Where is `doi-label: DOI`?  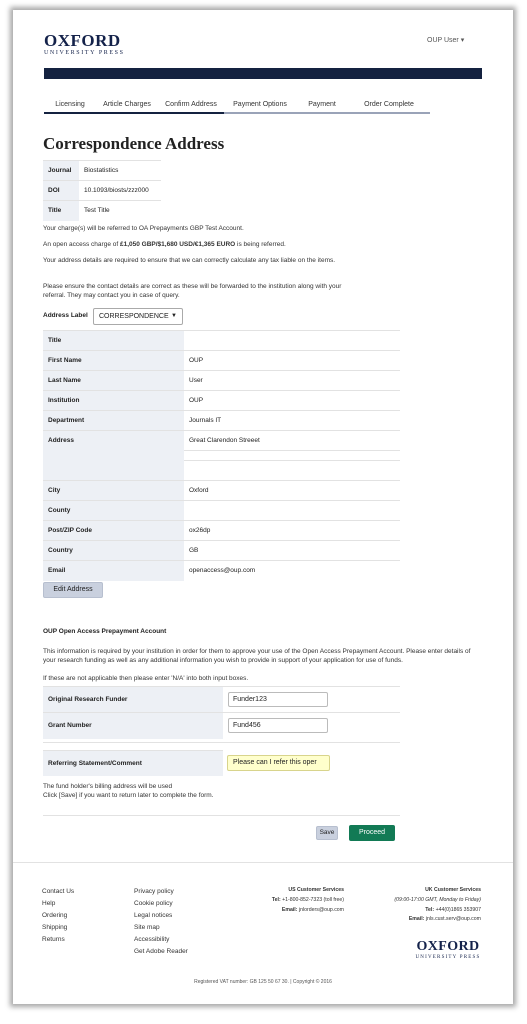 doi-label: DOI is located at coordinates (61, 190).